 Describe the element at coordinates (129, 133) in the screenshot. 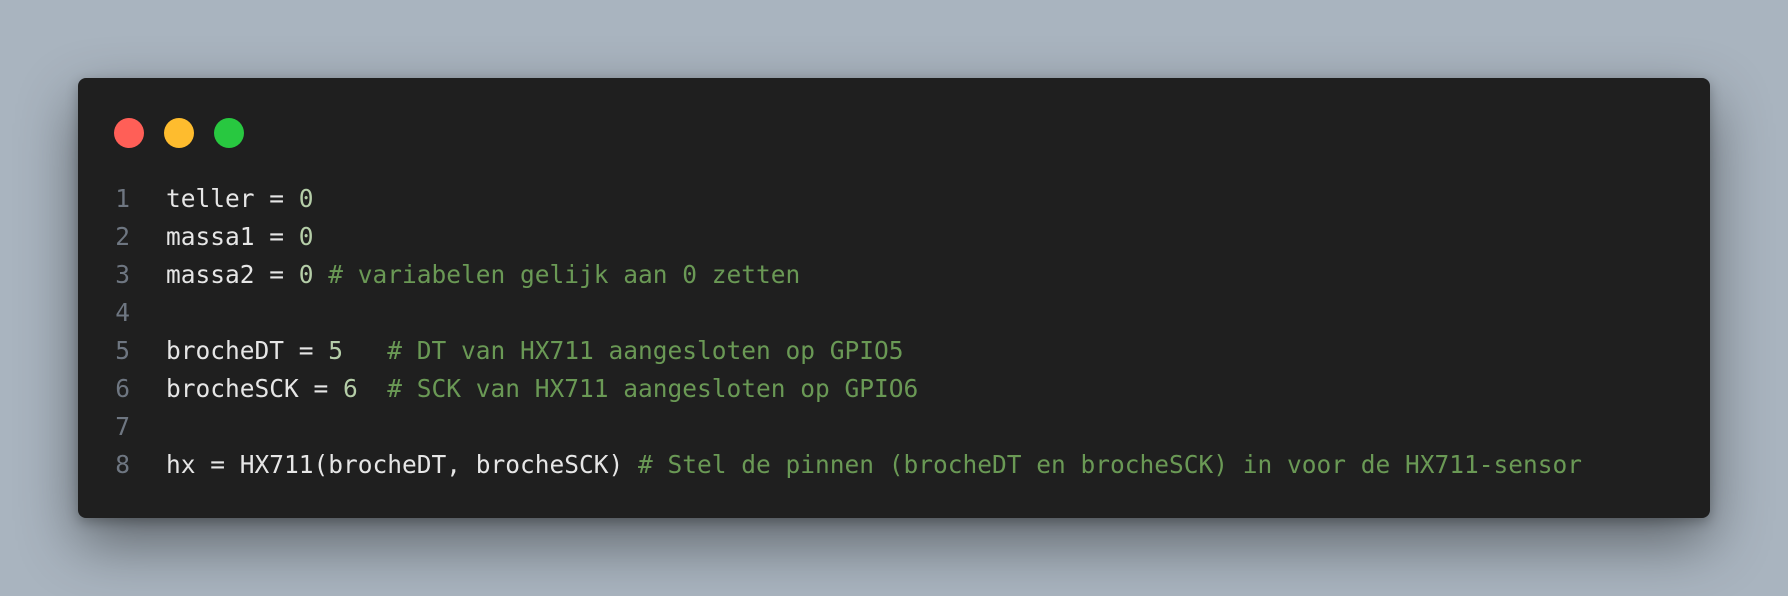

I see `close-dot-icon` at that location.